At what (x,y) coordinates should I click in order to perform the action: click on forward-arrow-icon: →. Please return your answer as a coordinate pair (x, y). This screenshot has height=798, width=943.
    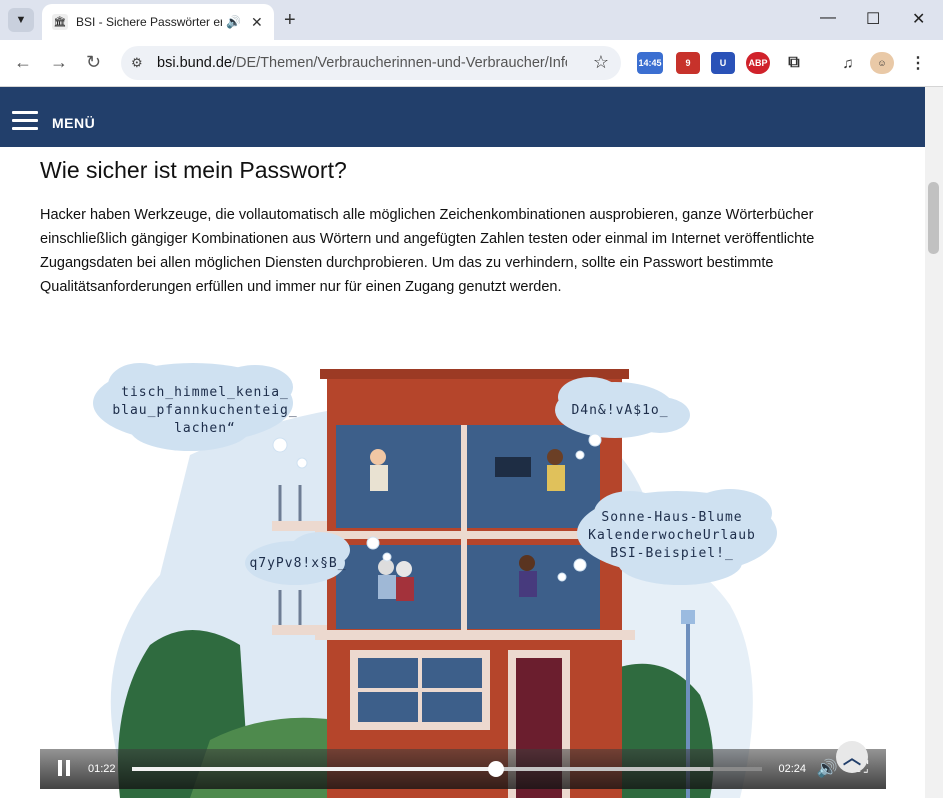
    Looking at the image, I should click on (59, 62).